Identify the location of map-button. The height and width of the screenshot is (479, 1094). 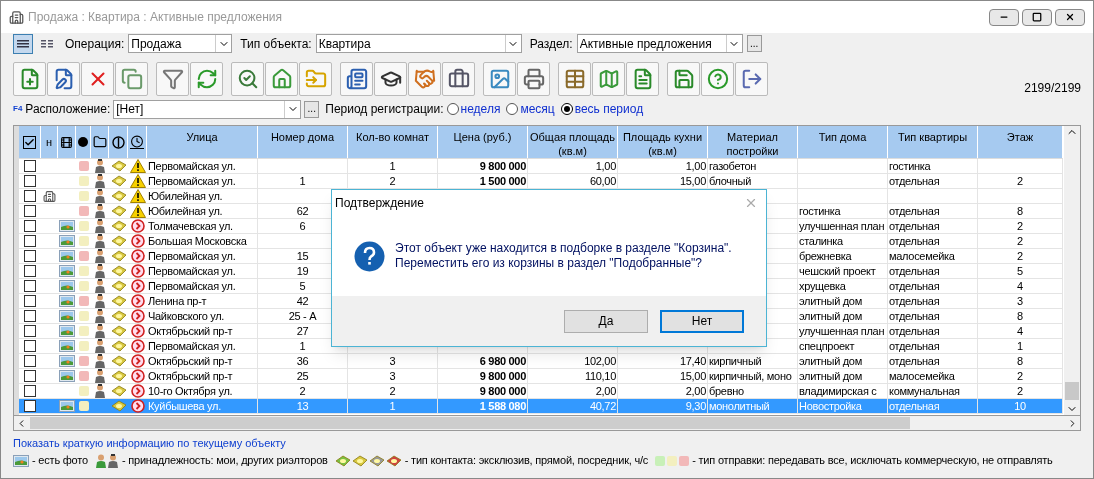
(608, 79).